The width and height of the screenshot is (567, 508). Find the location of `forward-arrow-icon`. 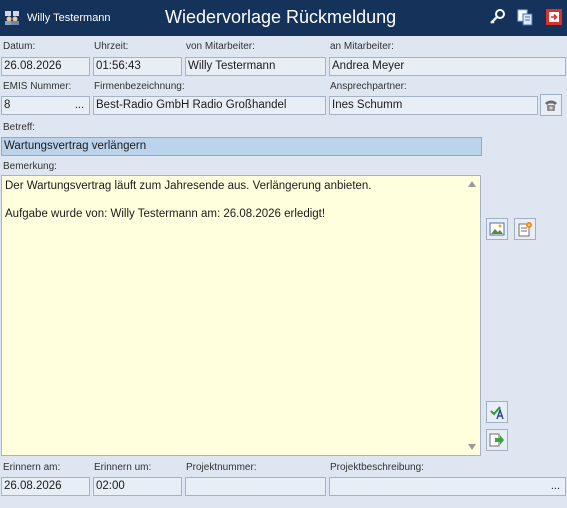

forward-arrow-icon is located at coordinates (496, 440).